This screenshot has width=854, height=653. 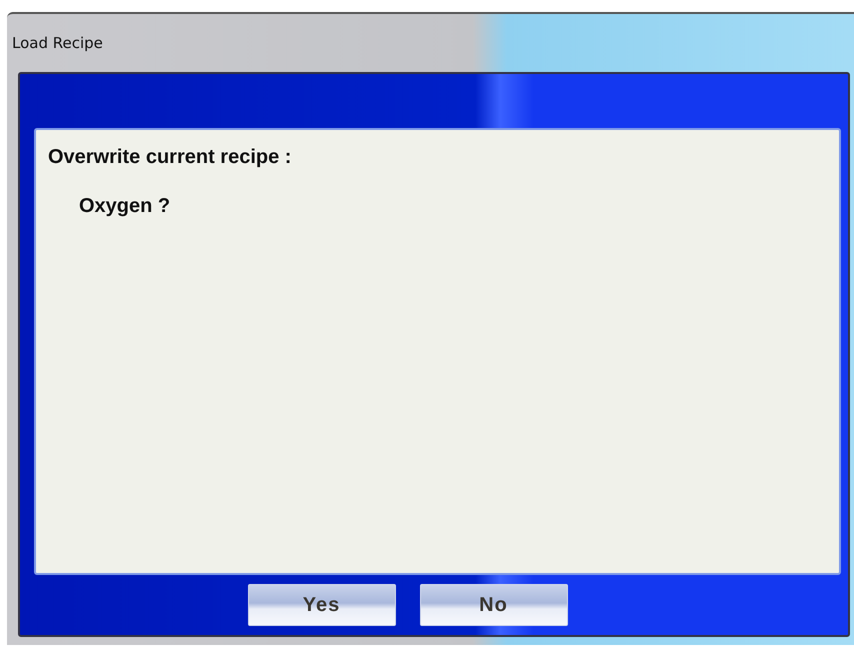 What do you see at coordinates (494, 605) in the screenshot?
I see `no-button: No` at bounding box center [494, 605].